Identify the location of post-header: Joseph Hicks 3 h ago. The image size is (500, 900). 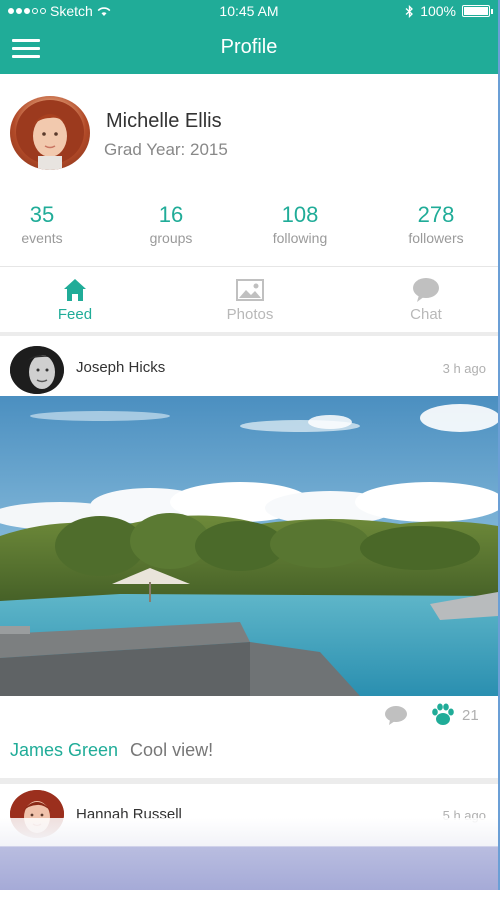
(249, 366).